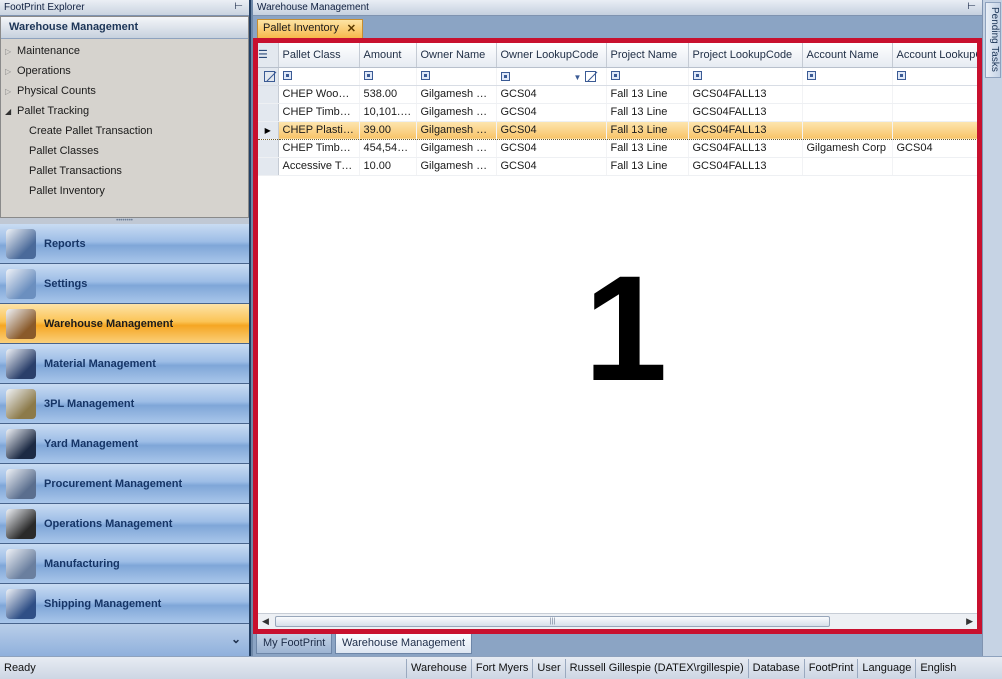 The width and height of the screenshot is (1002, 679). What do you see at coordinates (268, 76) in the screenshot?
I see `clear-filter-button` at bounding box center [268, 76].